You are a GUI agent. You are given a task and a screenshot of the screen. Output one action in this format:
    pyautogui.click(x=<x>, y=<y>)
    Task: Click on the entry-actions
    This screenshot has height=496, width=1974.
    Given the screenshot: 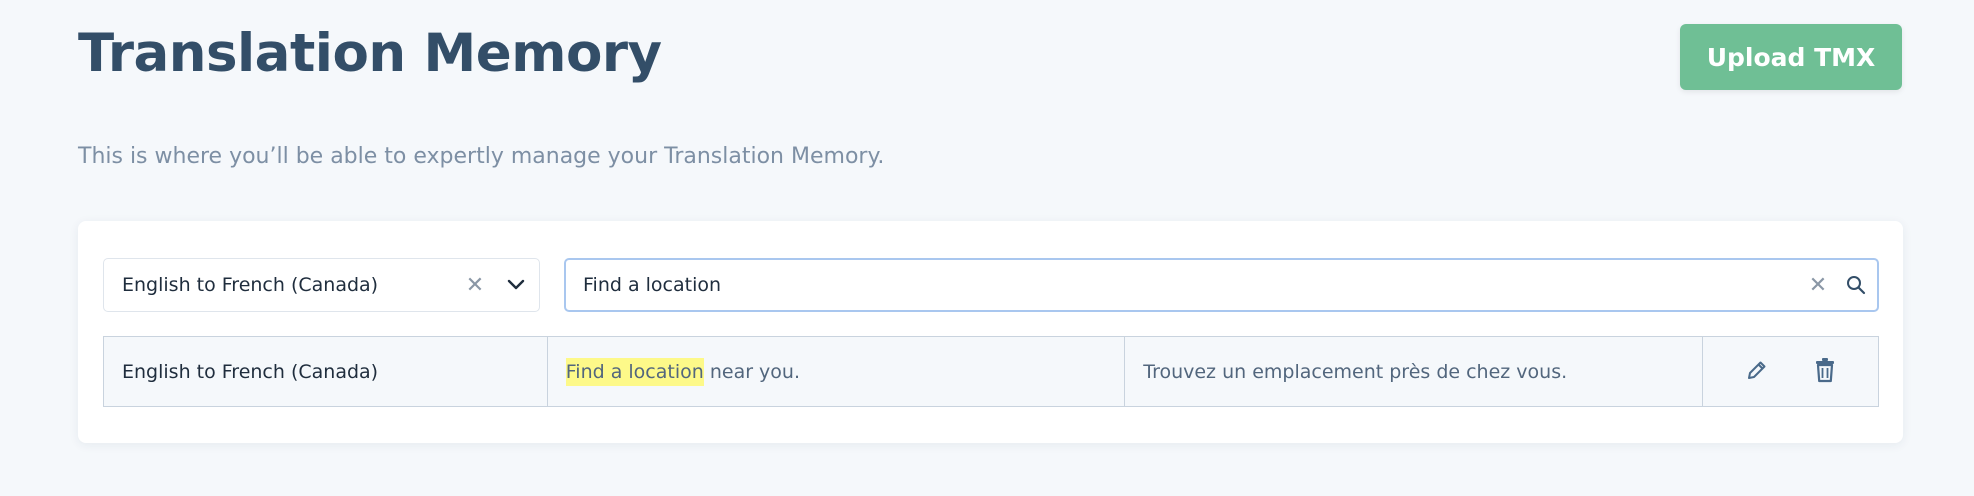 What is the action you would take?
    pyautogui.click(x=1790, y=371)
    